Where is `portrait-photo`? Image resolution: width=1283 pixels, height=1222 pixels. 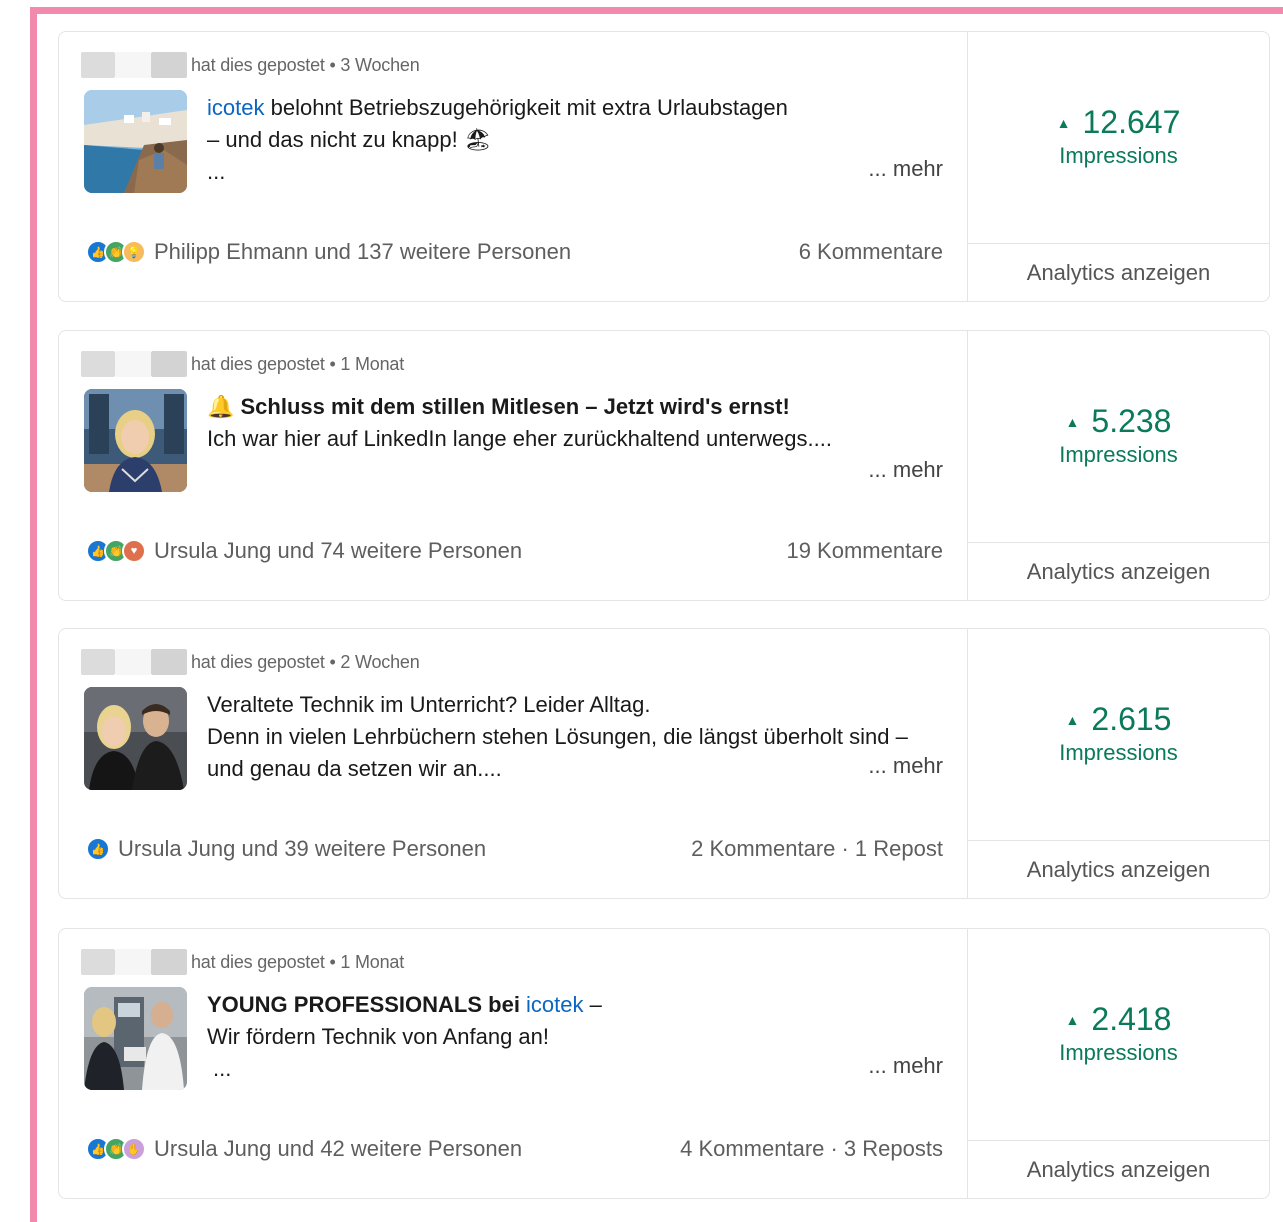 portrait-photo is located at coordinates (135, 440).